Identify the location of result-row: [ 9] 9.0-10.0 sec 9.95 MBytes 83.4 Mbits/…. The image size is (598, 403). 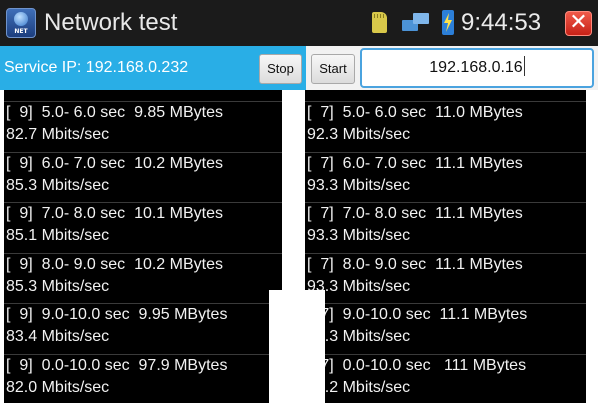
(143, 328).